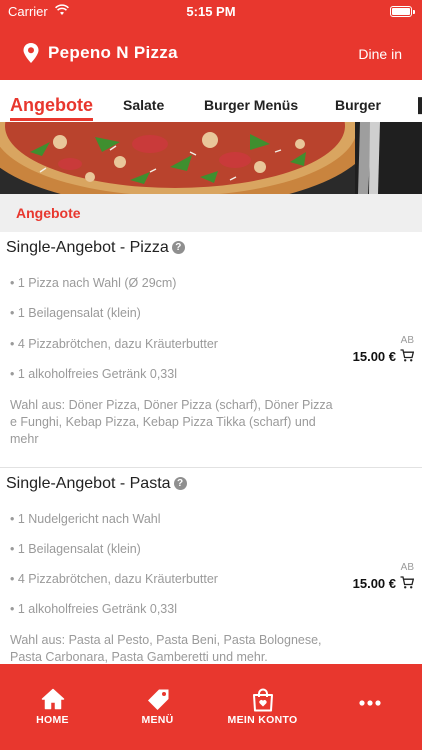 The height and width of the screenshot is (750, 422). What do you see at coordinates (51, 105) in the screenshot?
I see `tab-angebote: Angebote` at bounding box center [51, 105].